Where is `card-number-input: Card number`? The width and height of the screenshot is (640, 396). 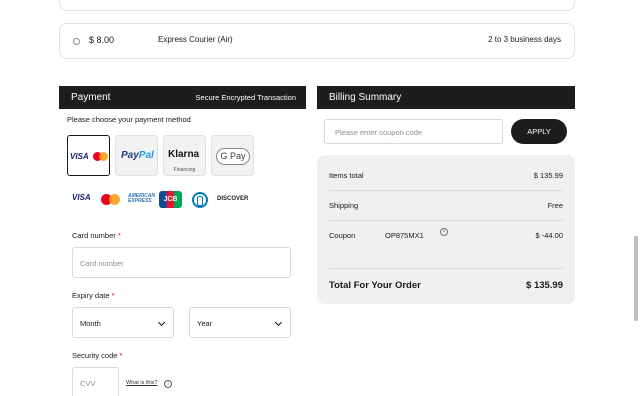
card-number-input: Card number is located at coordinates (181, 262).